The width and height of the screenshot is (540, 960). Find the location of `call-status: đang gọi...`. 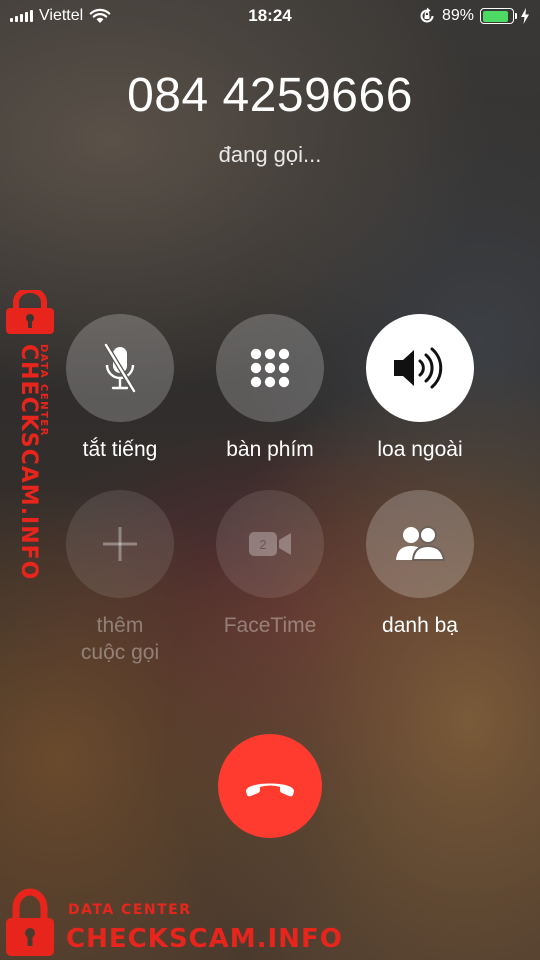

call-status: đang gọi... is located at coordinates (270, 154).